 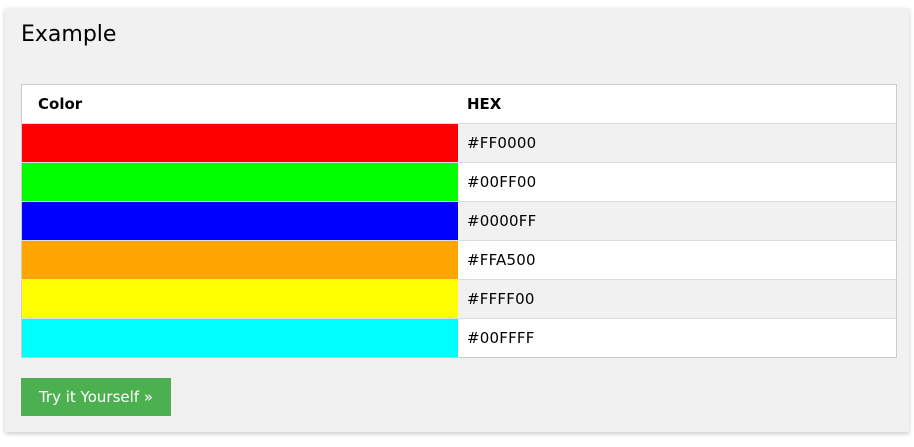 I want to click on hex-value: #FF0000, so click(x=677, y=143).